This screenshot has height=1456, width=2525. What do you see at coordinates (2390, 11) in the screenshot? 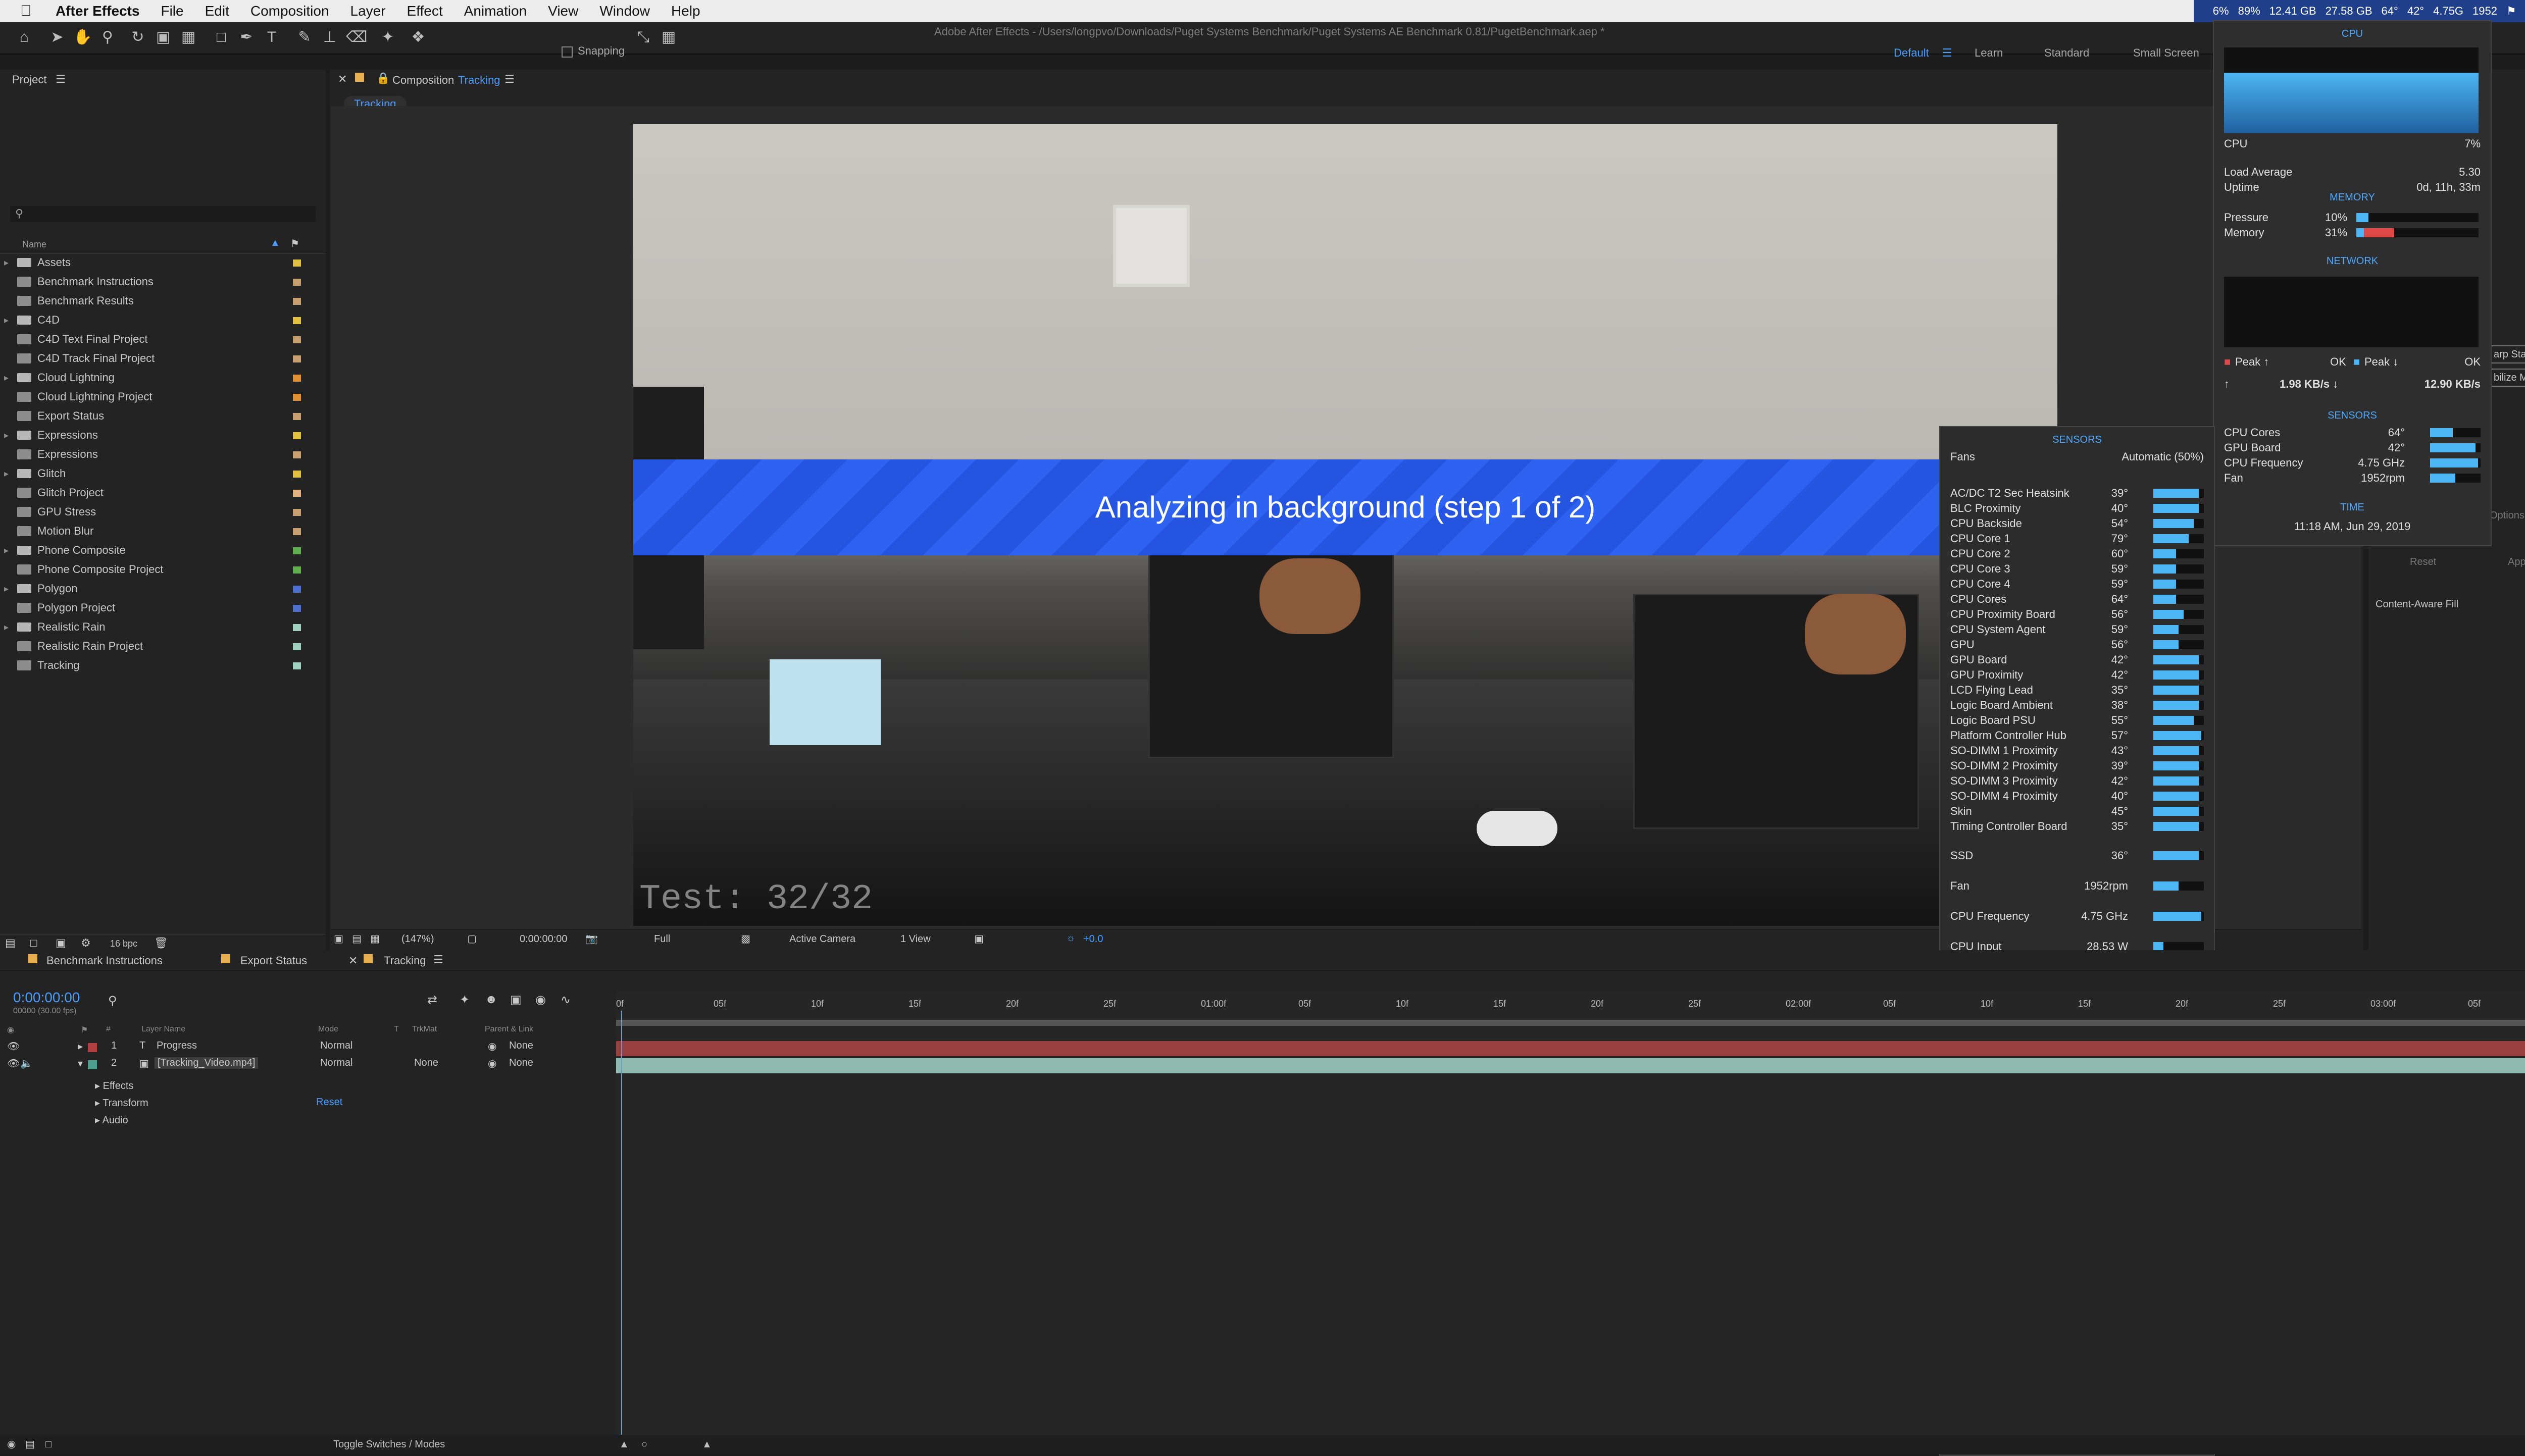
I see `temp-status: 64°` at bounding box center [2390, 11].